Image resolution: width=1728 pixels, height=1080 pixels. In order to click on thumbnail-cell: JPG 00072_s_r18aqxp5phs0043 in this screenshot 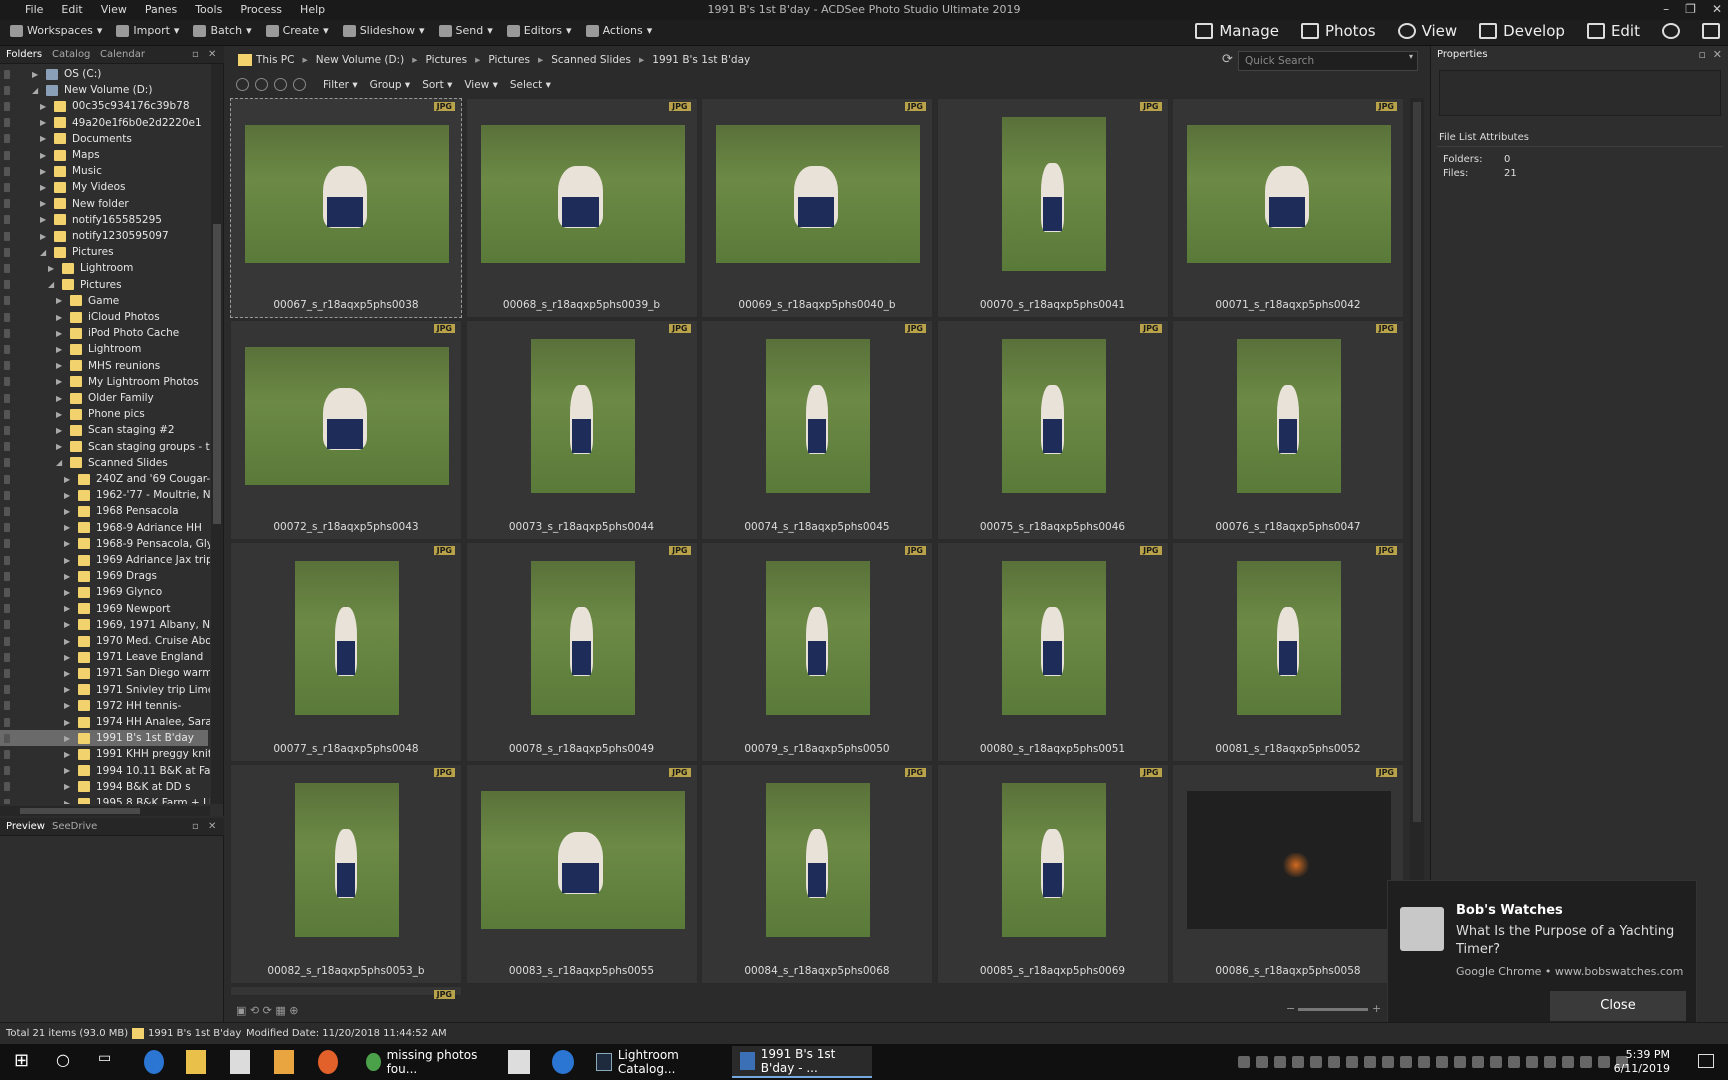, I will do `click(346, 430)`.